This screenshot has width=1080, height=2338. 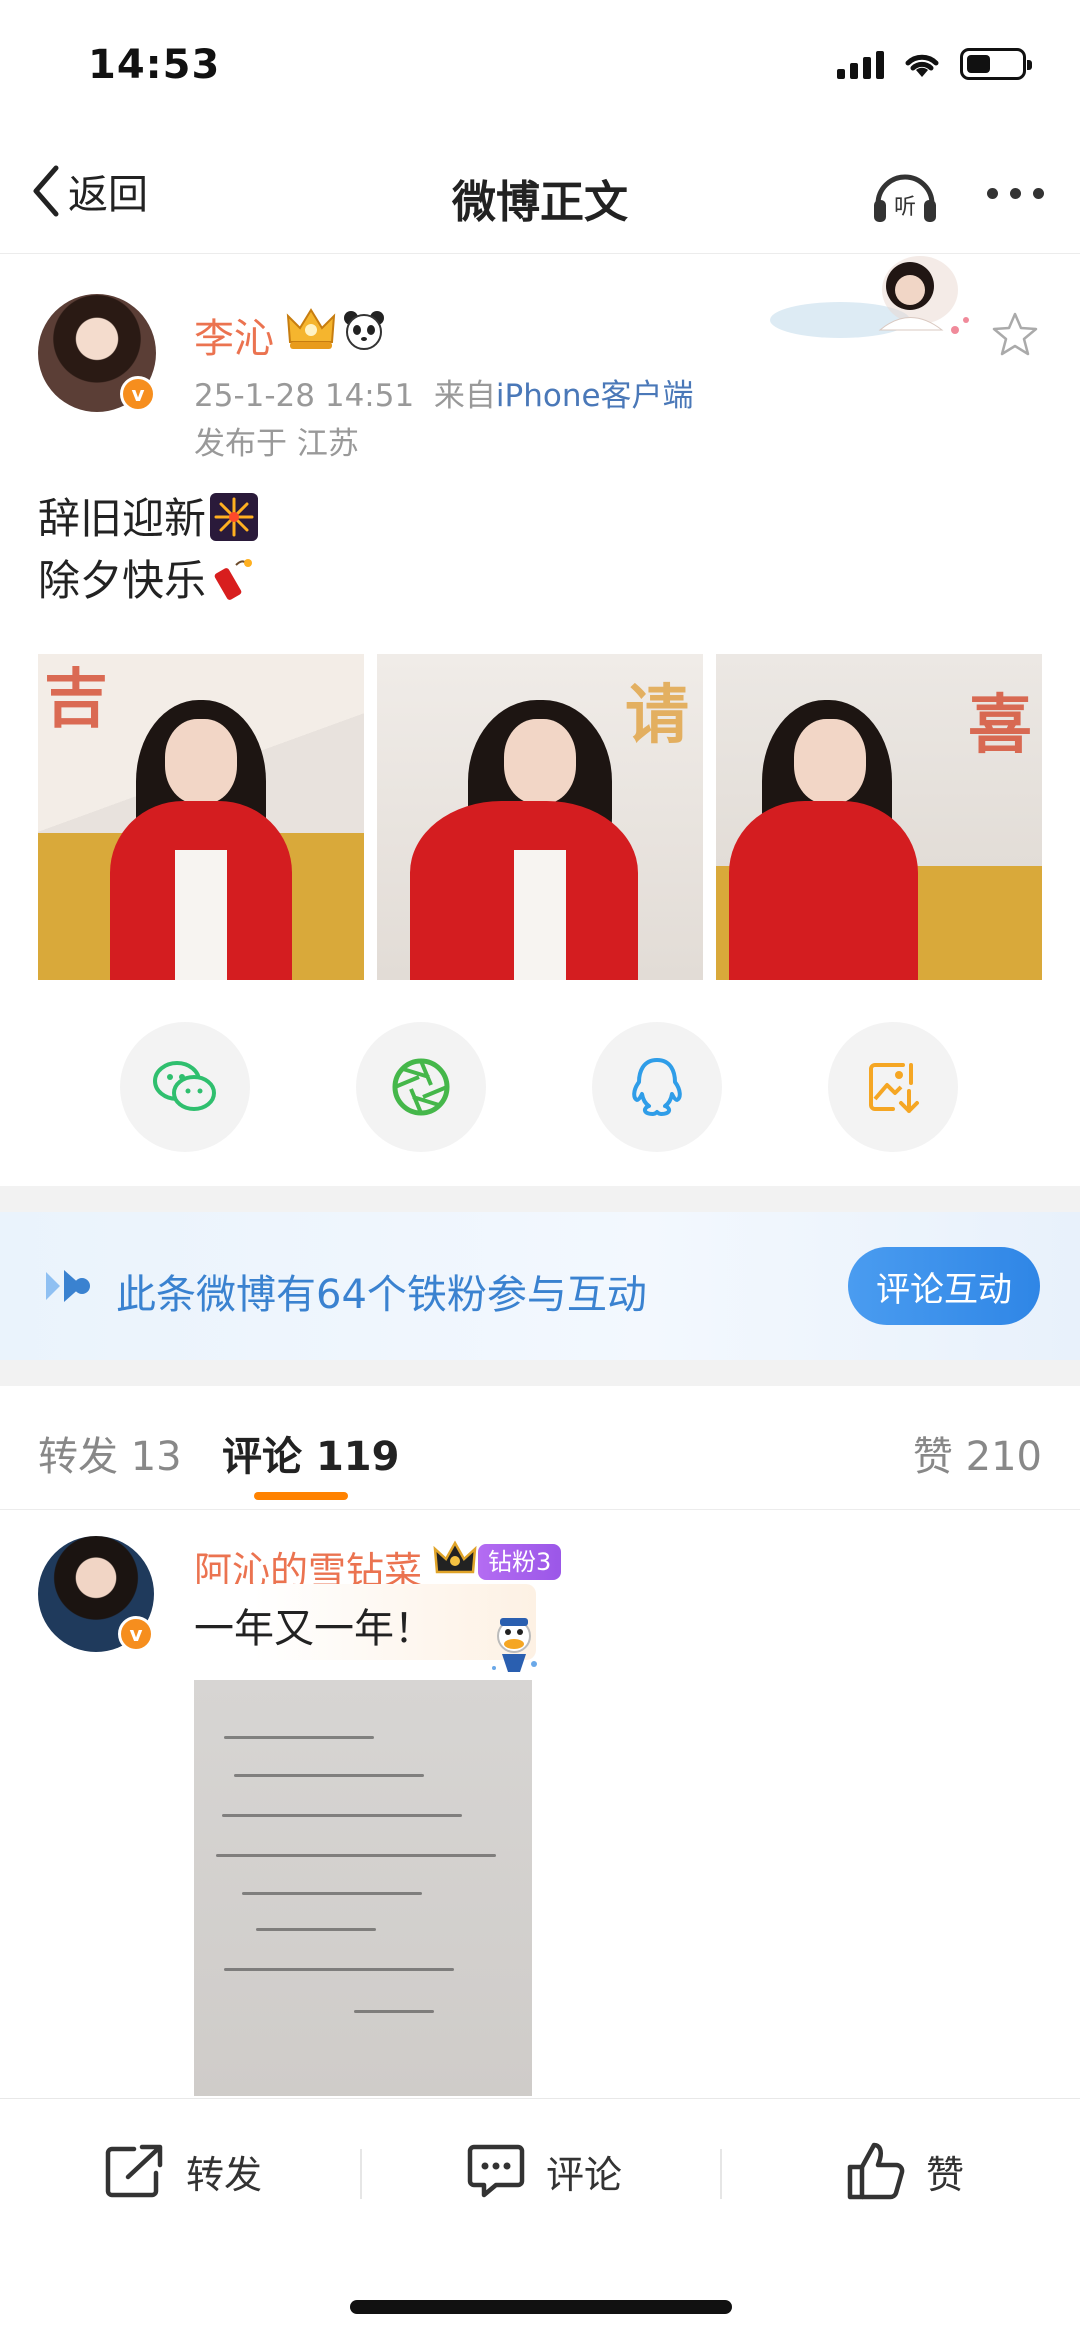 I want to click on like-button: 赞, so click(x=905, y=2171).